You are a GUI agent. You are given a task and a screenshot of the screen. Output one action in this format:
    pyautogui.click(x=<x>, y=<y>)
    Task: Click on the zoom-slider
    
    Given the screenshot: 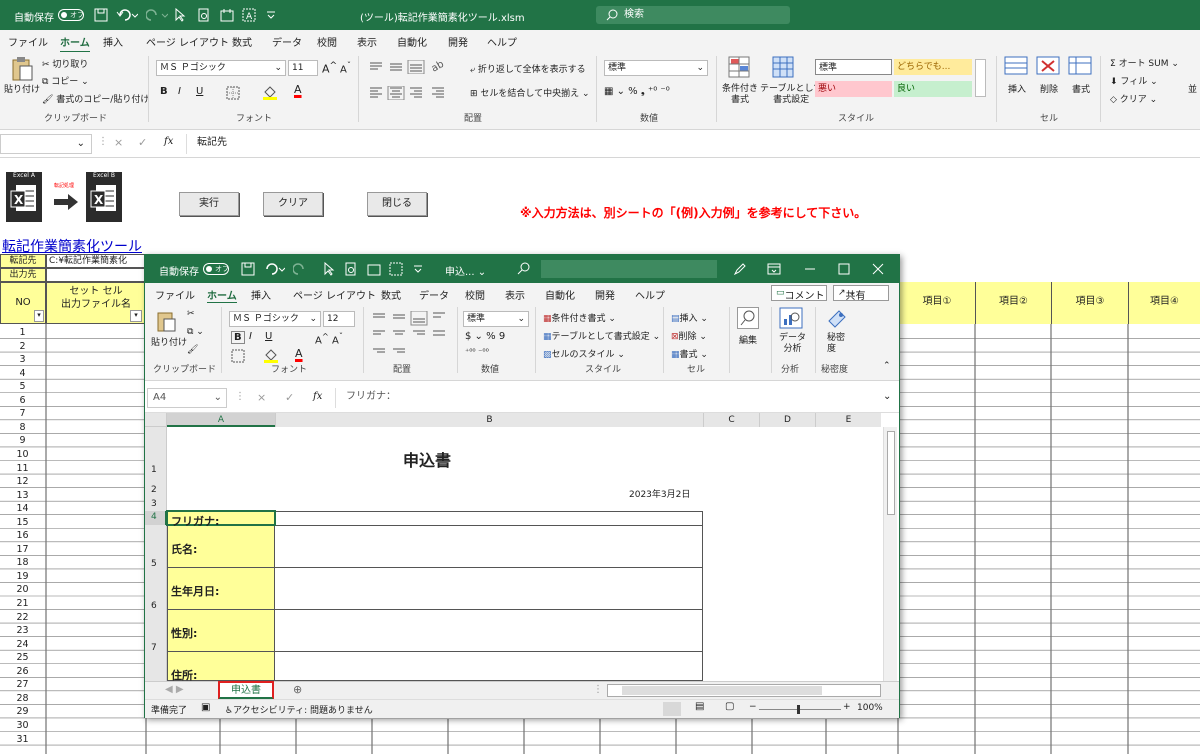 What is the action you would take?
    pyautogui.click(x=800, y=709)
    